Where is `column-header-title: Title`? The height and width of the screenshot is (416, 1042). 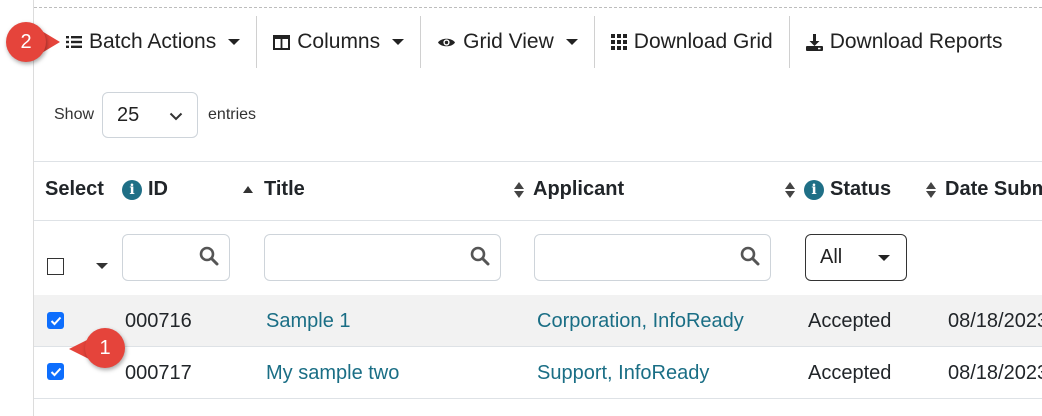
column-header-title: Title is located at coordinates (274, 189).